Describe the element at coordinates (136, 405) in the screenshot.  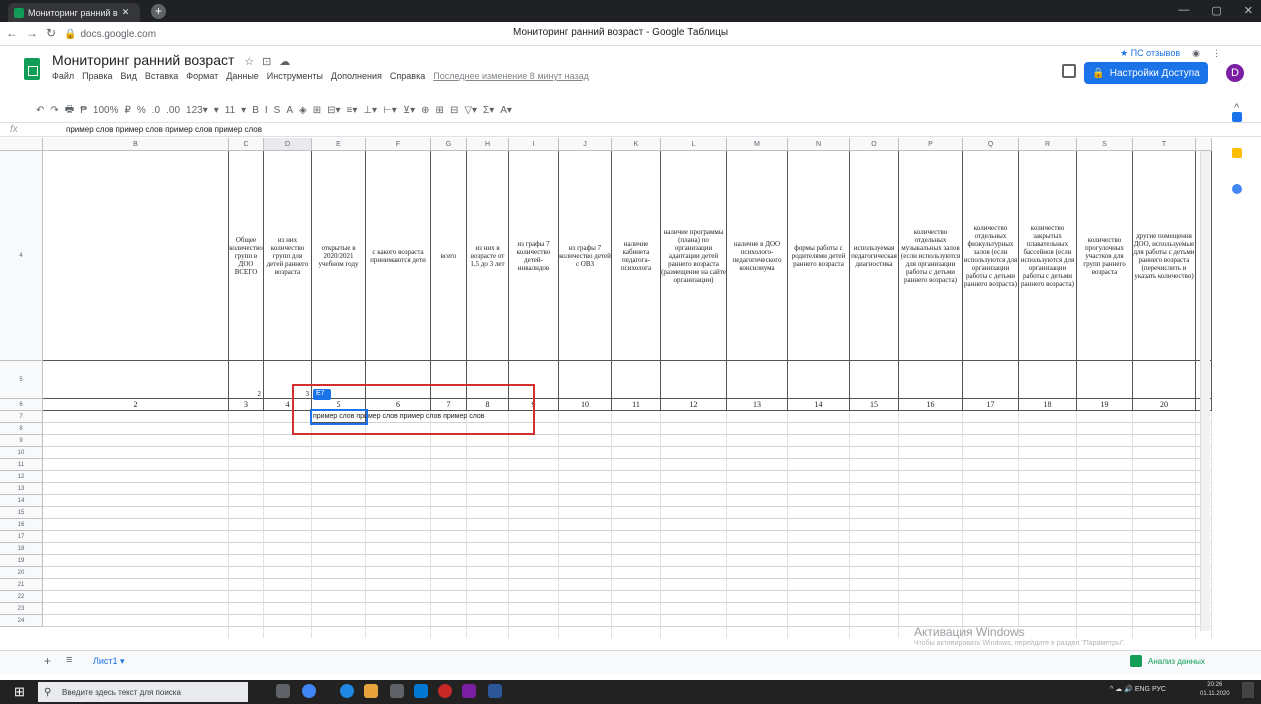
I see `column-number-cell: 2` at that location.